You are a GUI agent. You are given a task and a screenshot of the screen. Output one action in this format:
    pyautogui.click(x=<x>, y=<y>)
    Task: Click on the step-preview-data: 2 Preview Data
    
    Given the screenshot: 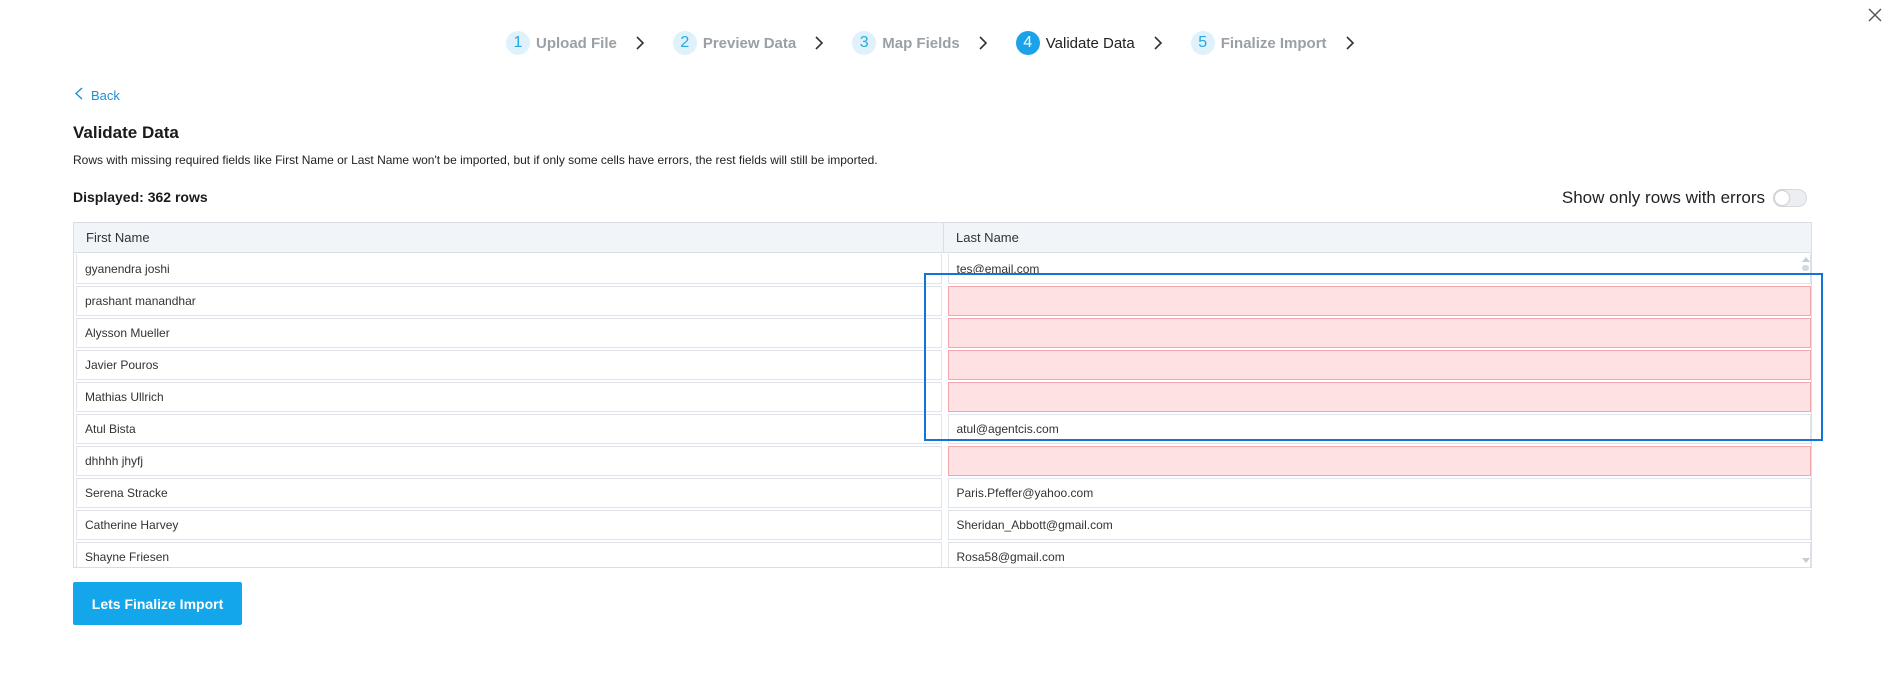 What is the action you would take?
    pyautogui.click(x=734, y=43)
    